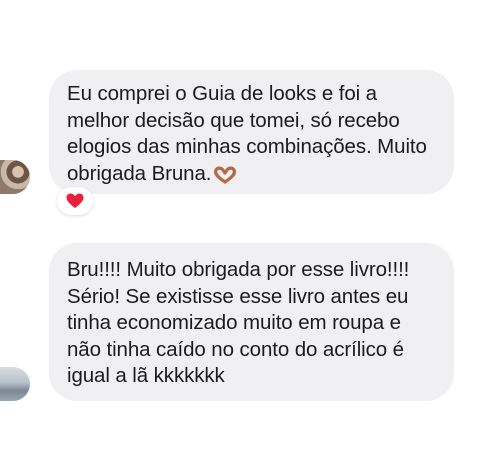  Describe the element at coordinates (222, 93) in the screenshot. I see `message-text-line: Eu comprei o Guia de looks e foi a` at that location.